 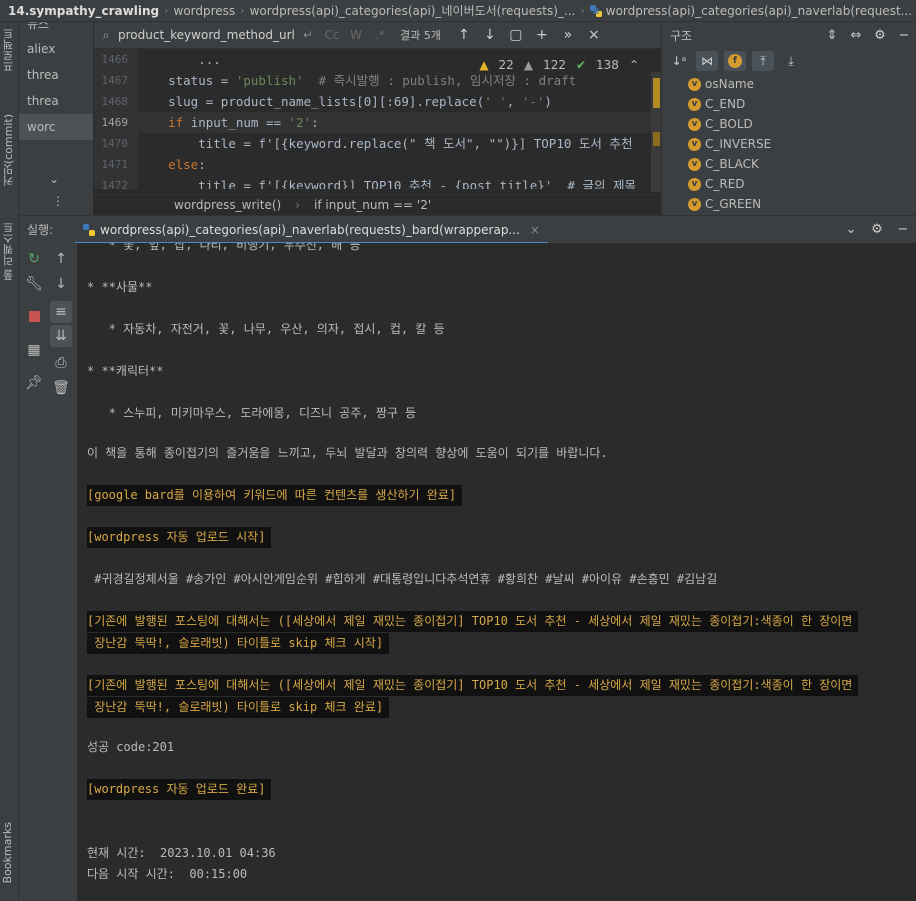 What do you see at coordinates (856, 35) in the screenshot?
I see `collapse-all-icon: ⇔` at bounding box center [856, 35].